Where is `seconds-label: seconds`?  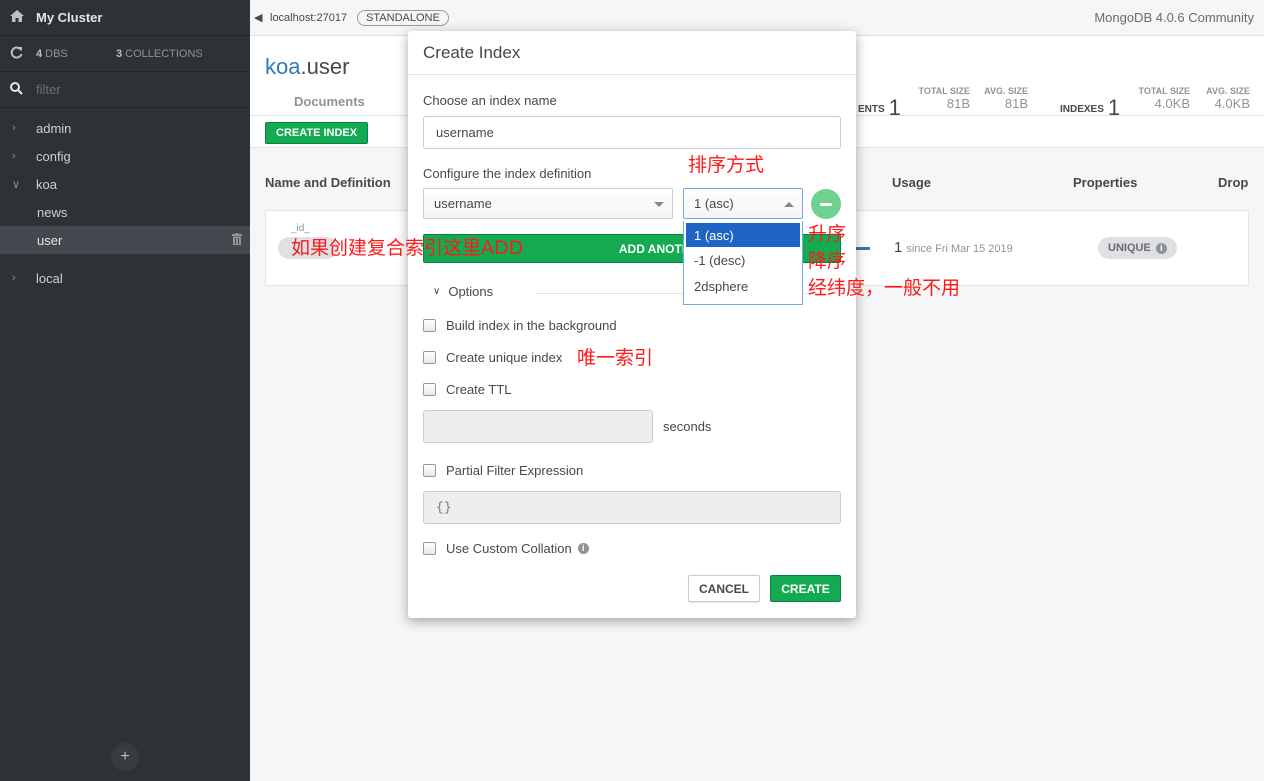 seconds-label: seconds is located at coordinates (687, 426).